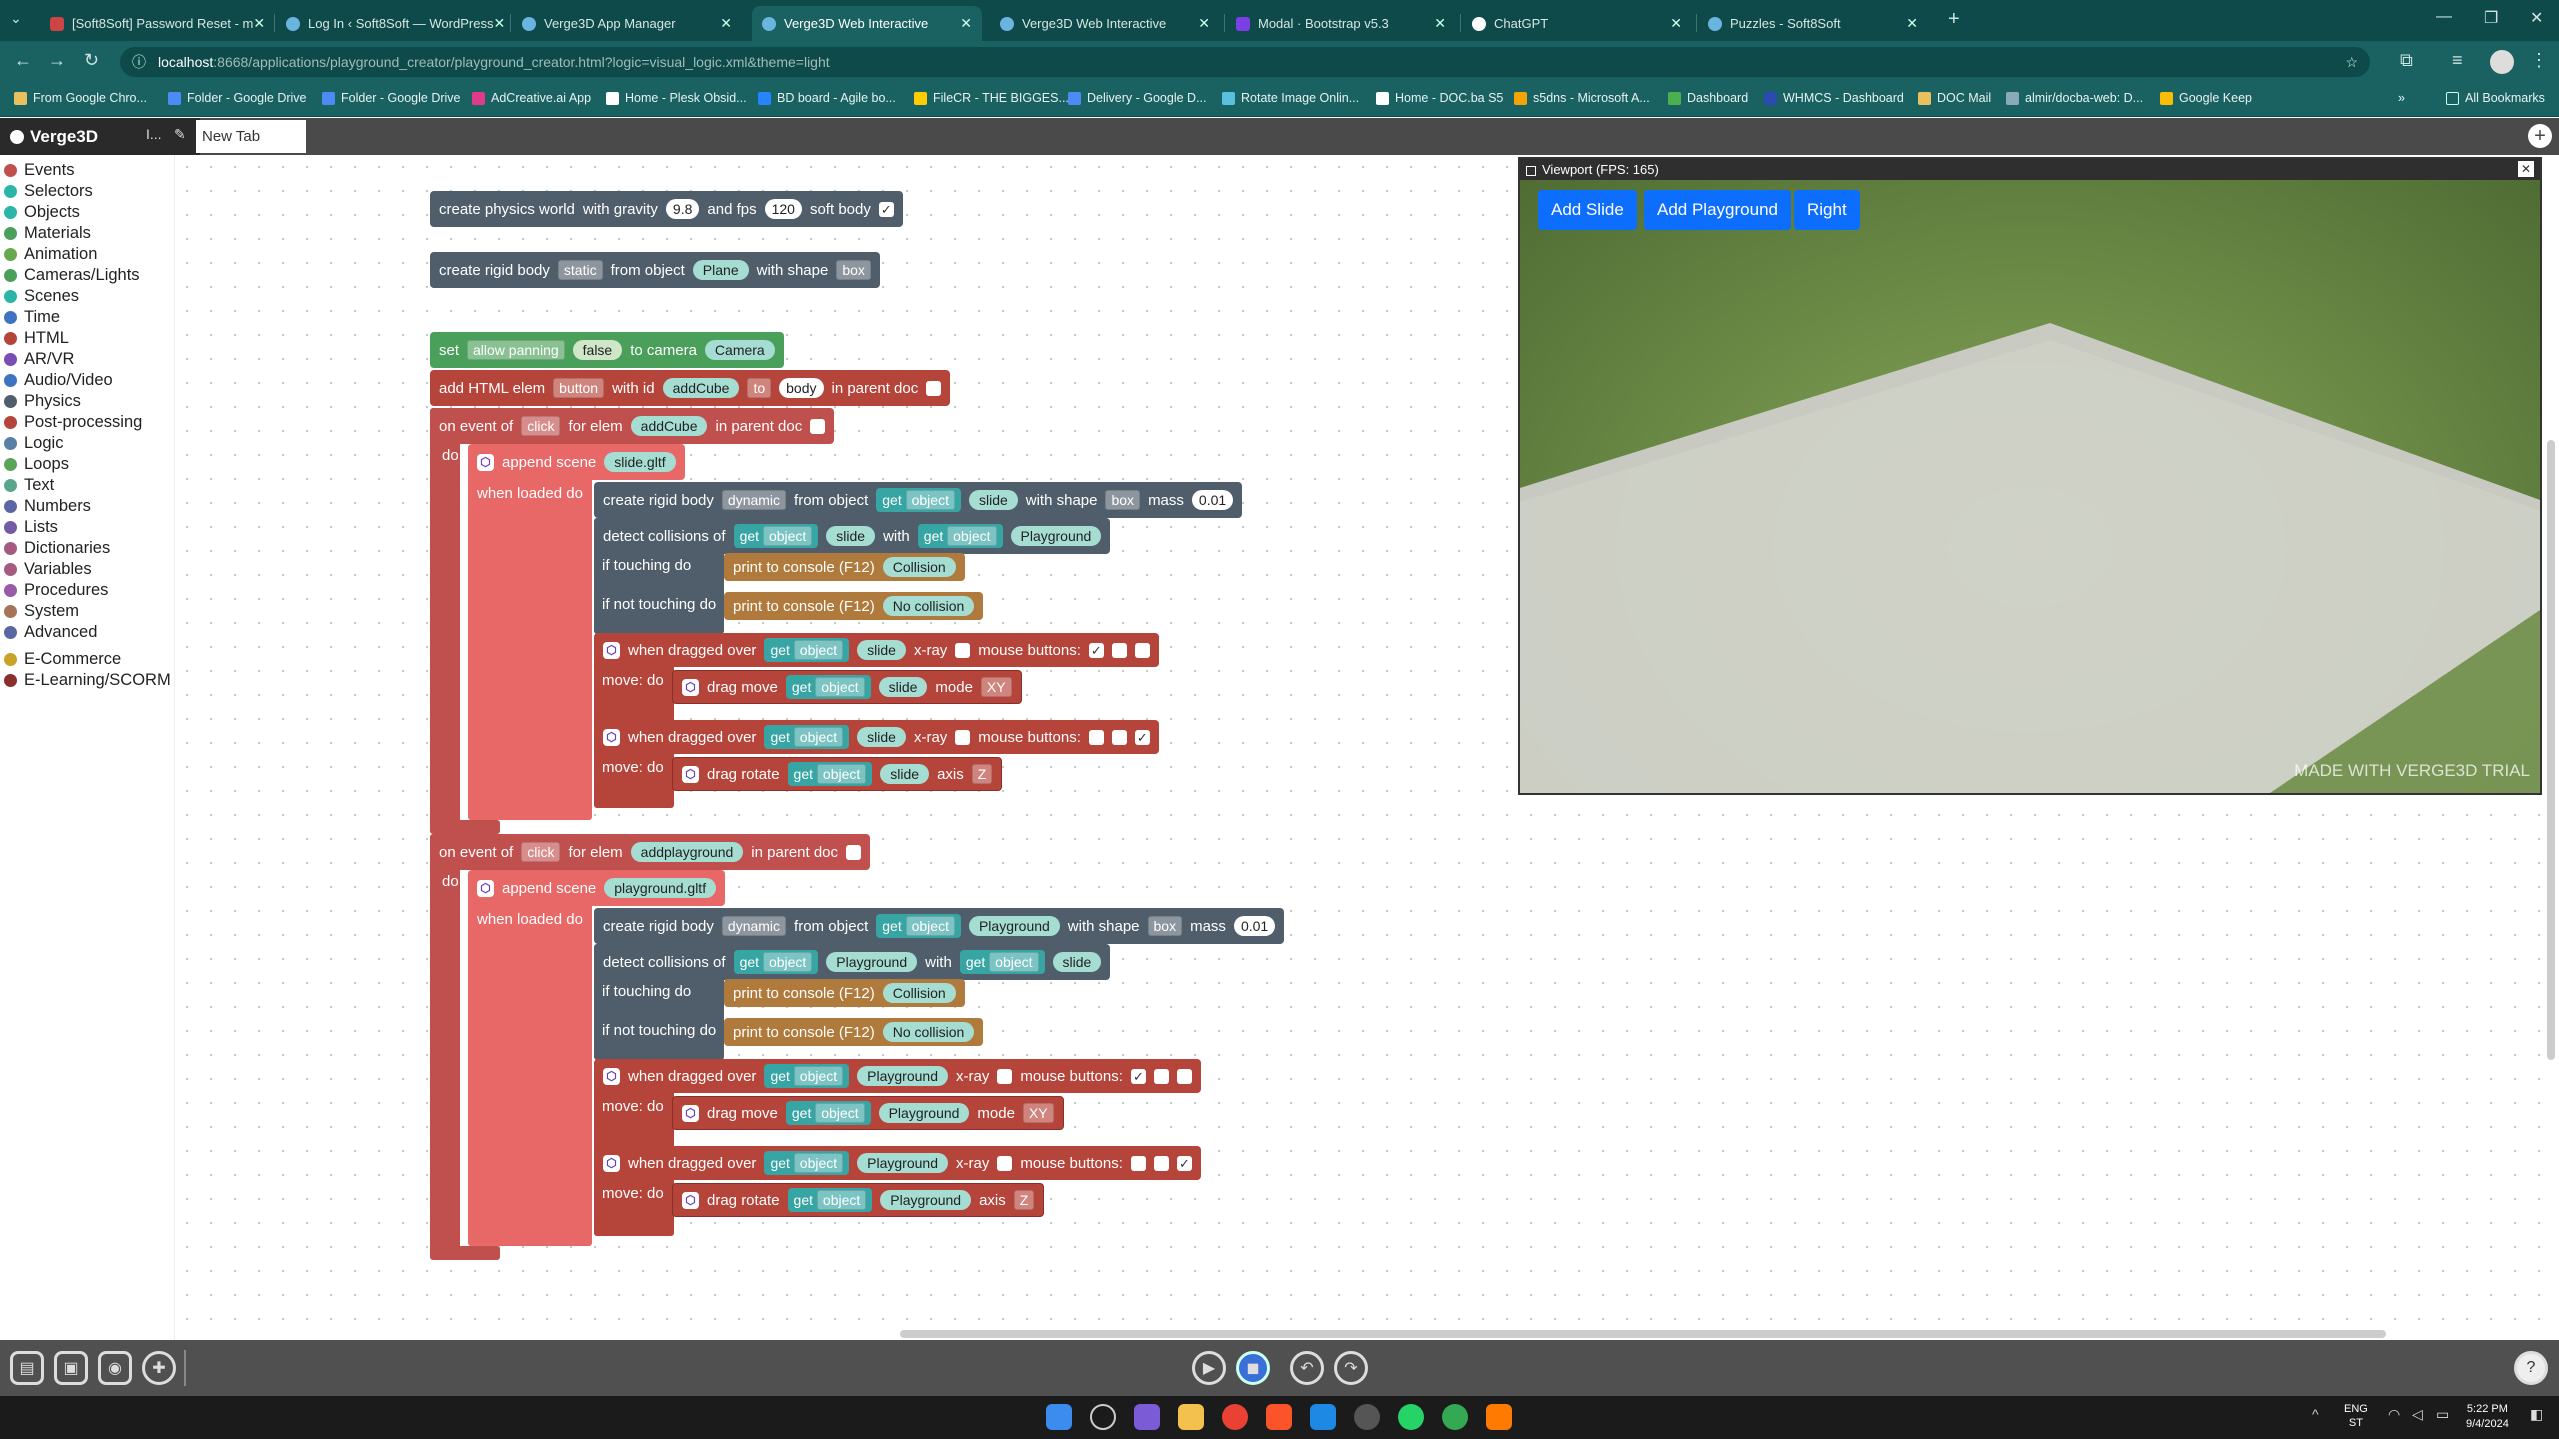  Describe the element at coordinates (579, 388) in the screenshot. I see `elem-type-dropdown: button` at that location.